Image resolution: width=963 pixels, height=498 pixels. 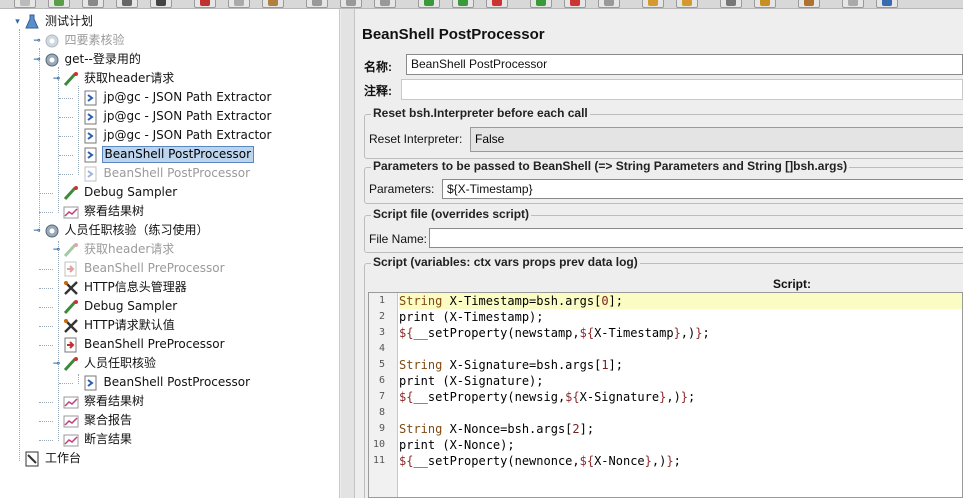 I want to click on parameters-field: ${X-Timestamp}, so click(x=702, y=189).